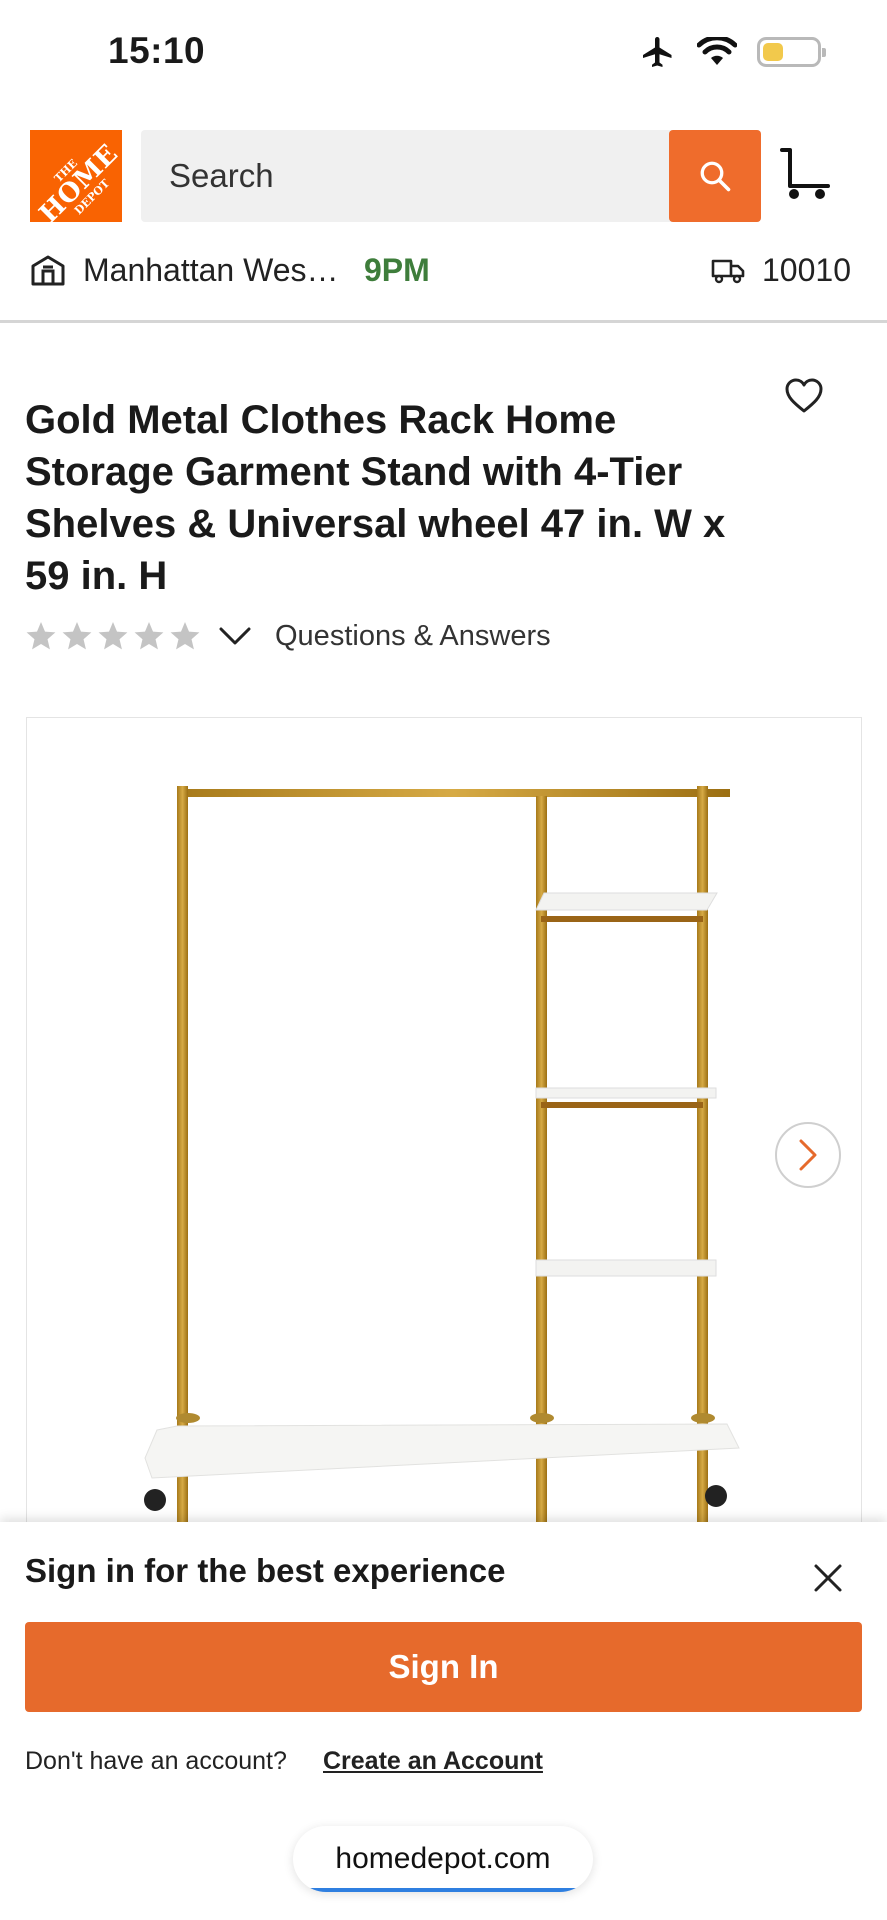 The width and height of the screenshot is (887, 1920). I want to click on header: THE HOME DEPOT, so click(443, 176).